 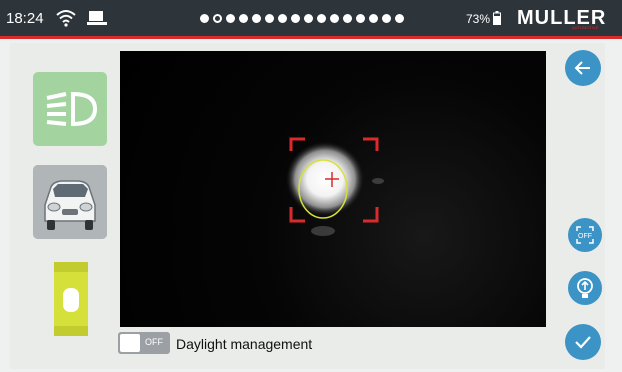 What do you see at coordinates (311, 37) in the screenshot?
I see `header-divider` at bounding box center [311, 37].